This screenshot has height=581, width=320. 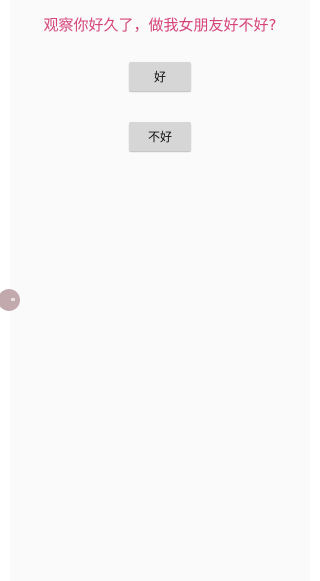 I want to click on assistive-touch-icon, so click(x=10, y=300).